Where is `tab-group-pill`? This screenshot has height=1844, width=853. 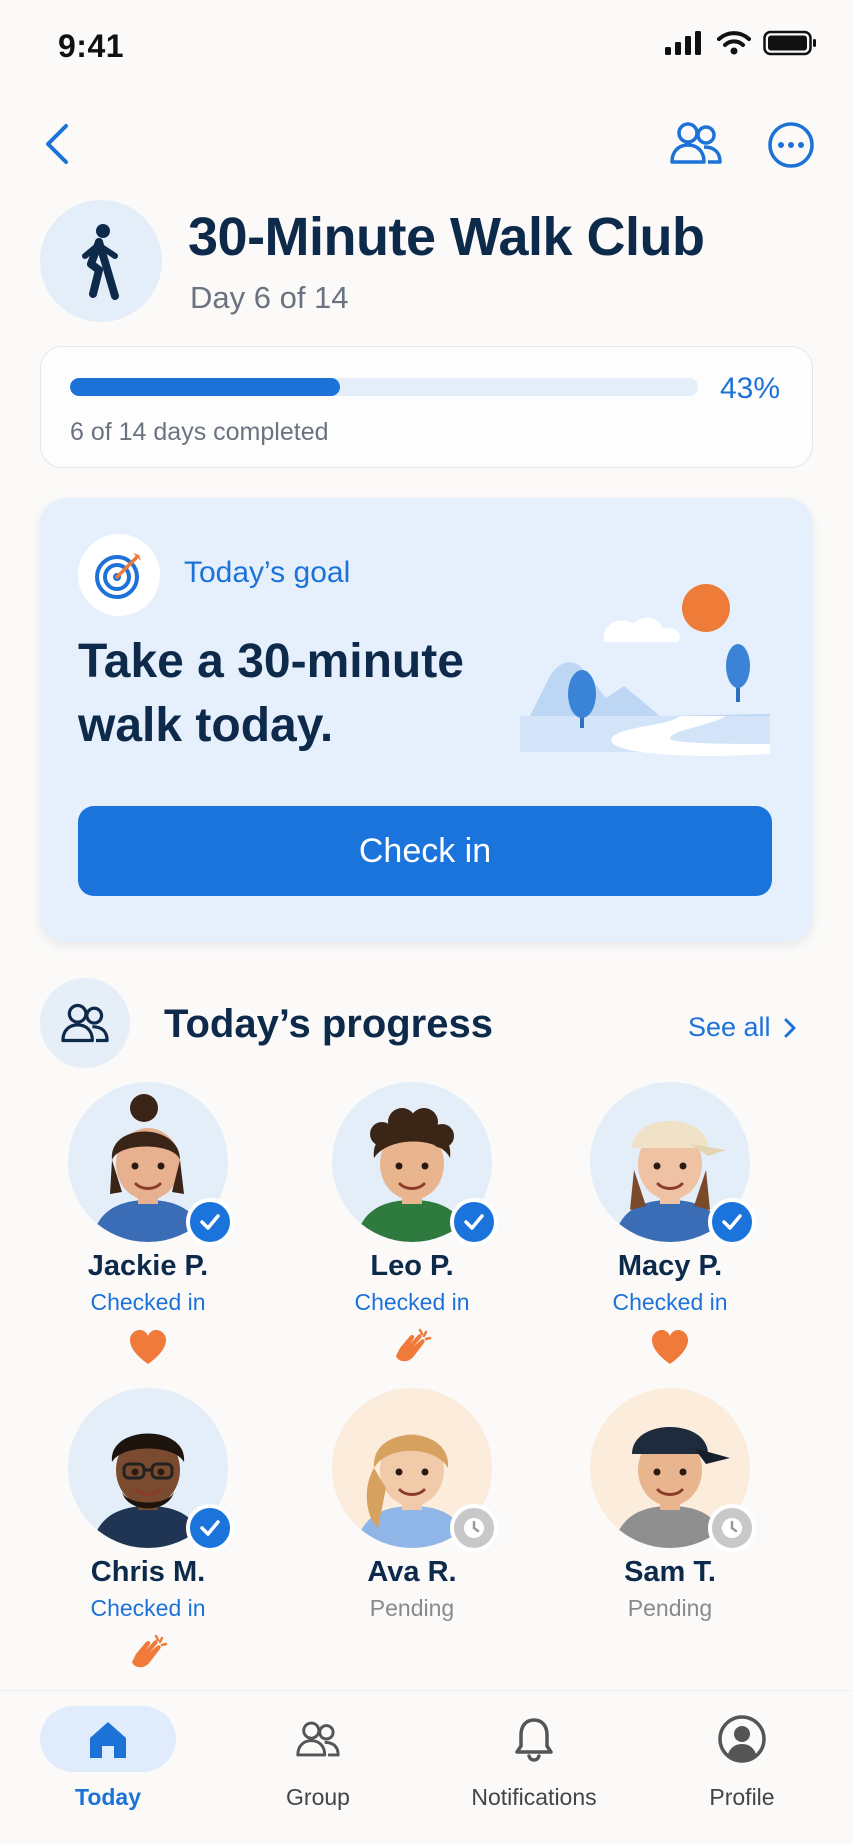 tab-group-pill is located at coordinates (318, 1739).